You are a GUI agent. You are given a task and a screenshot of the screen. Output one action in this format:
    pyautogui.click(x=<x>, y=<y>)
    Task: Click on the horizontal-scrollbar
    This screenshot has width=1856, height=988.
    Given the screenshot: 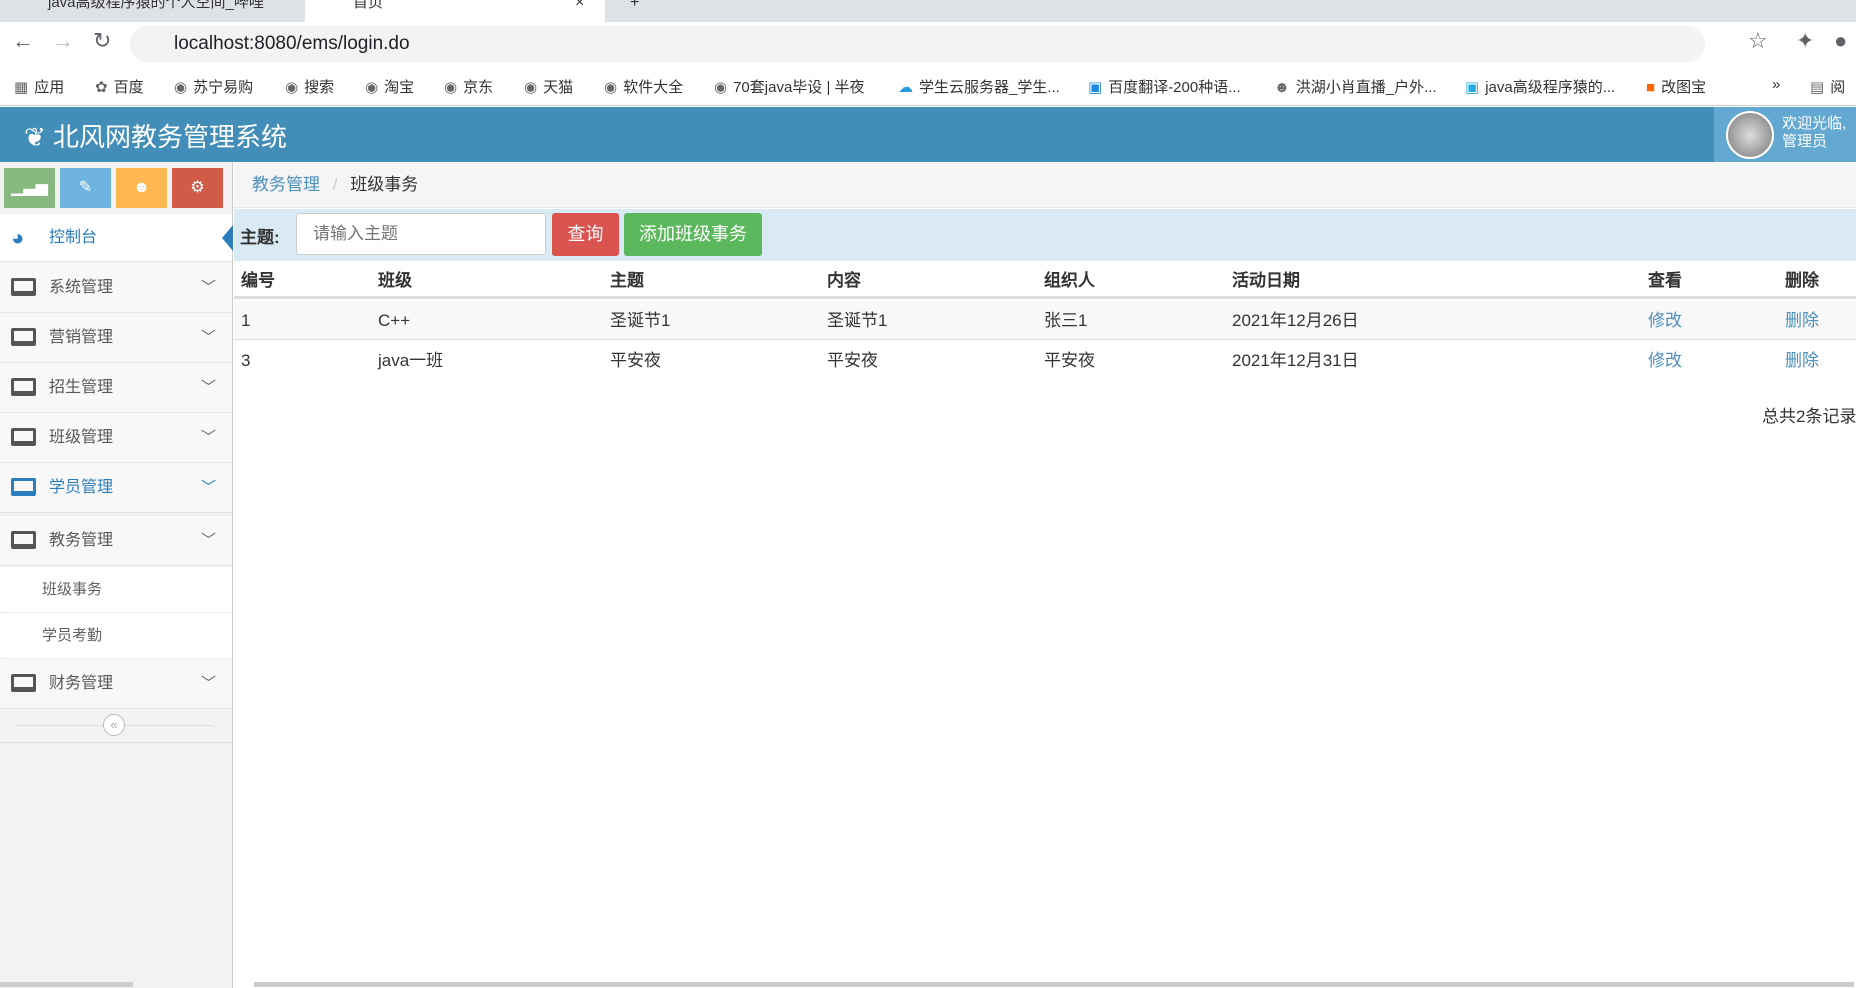 What is the action you would take?
    pyautogui.click(x=1054, y=984)
    